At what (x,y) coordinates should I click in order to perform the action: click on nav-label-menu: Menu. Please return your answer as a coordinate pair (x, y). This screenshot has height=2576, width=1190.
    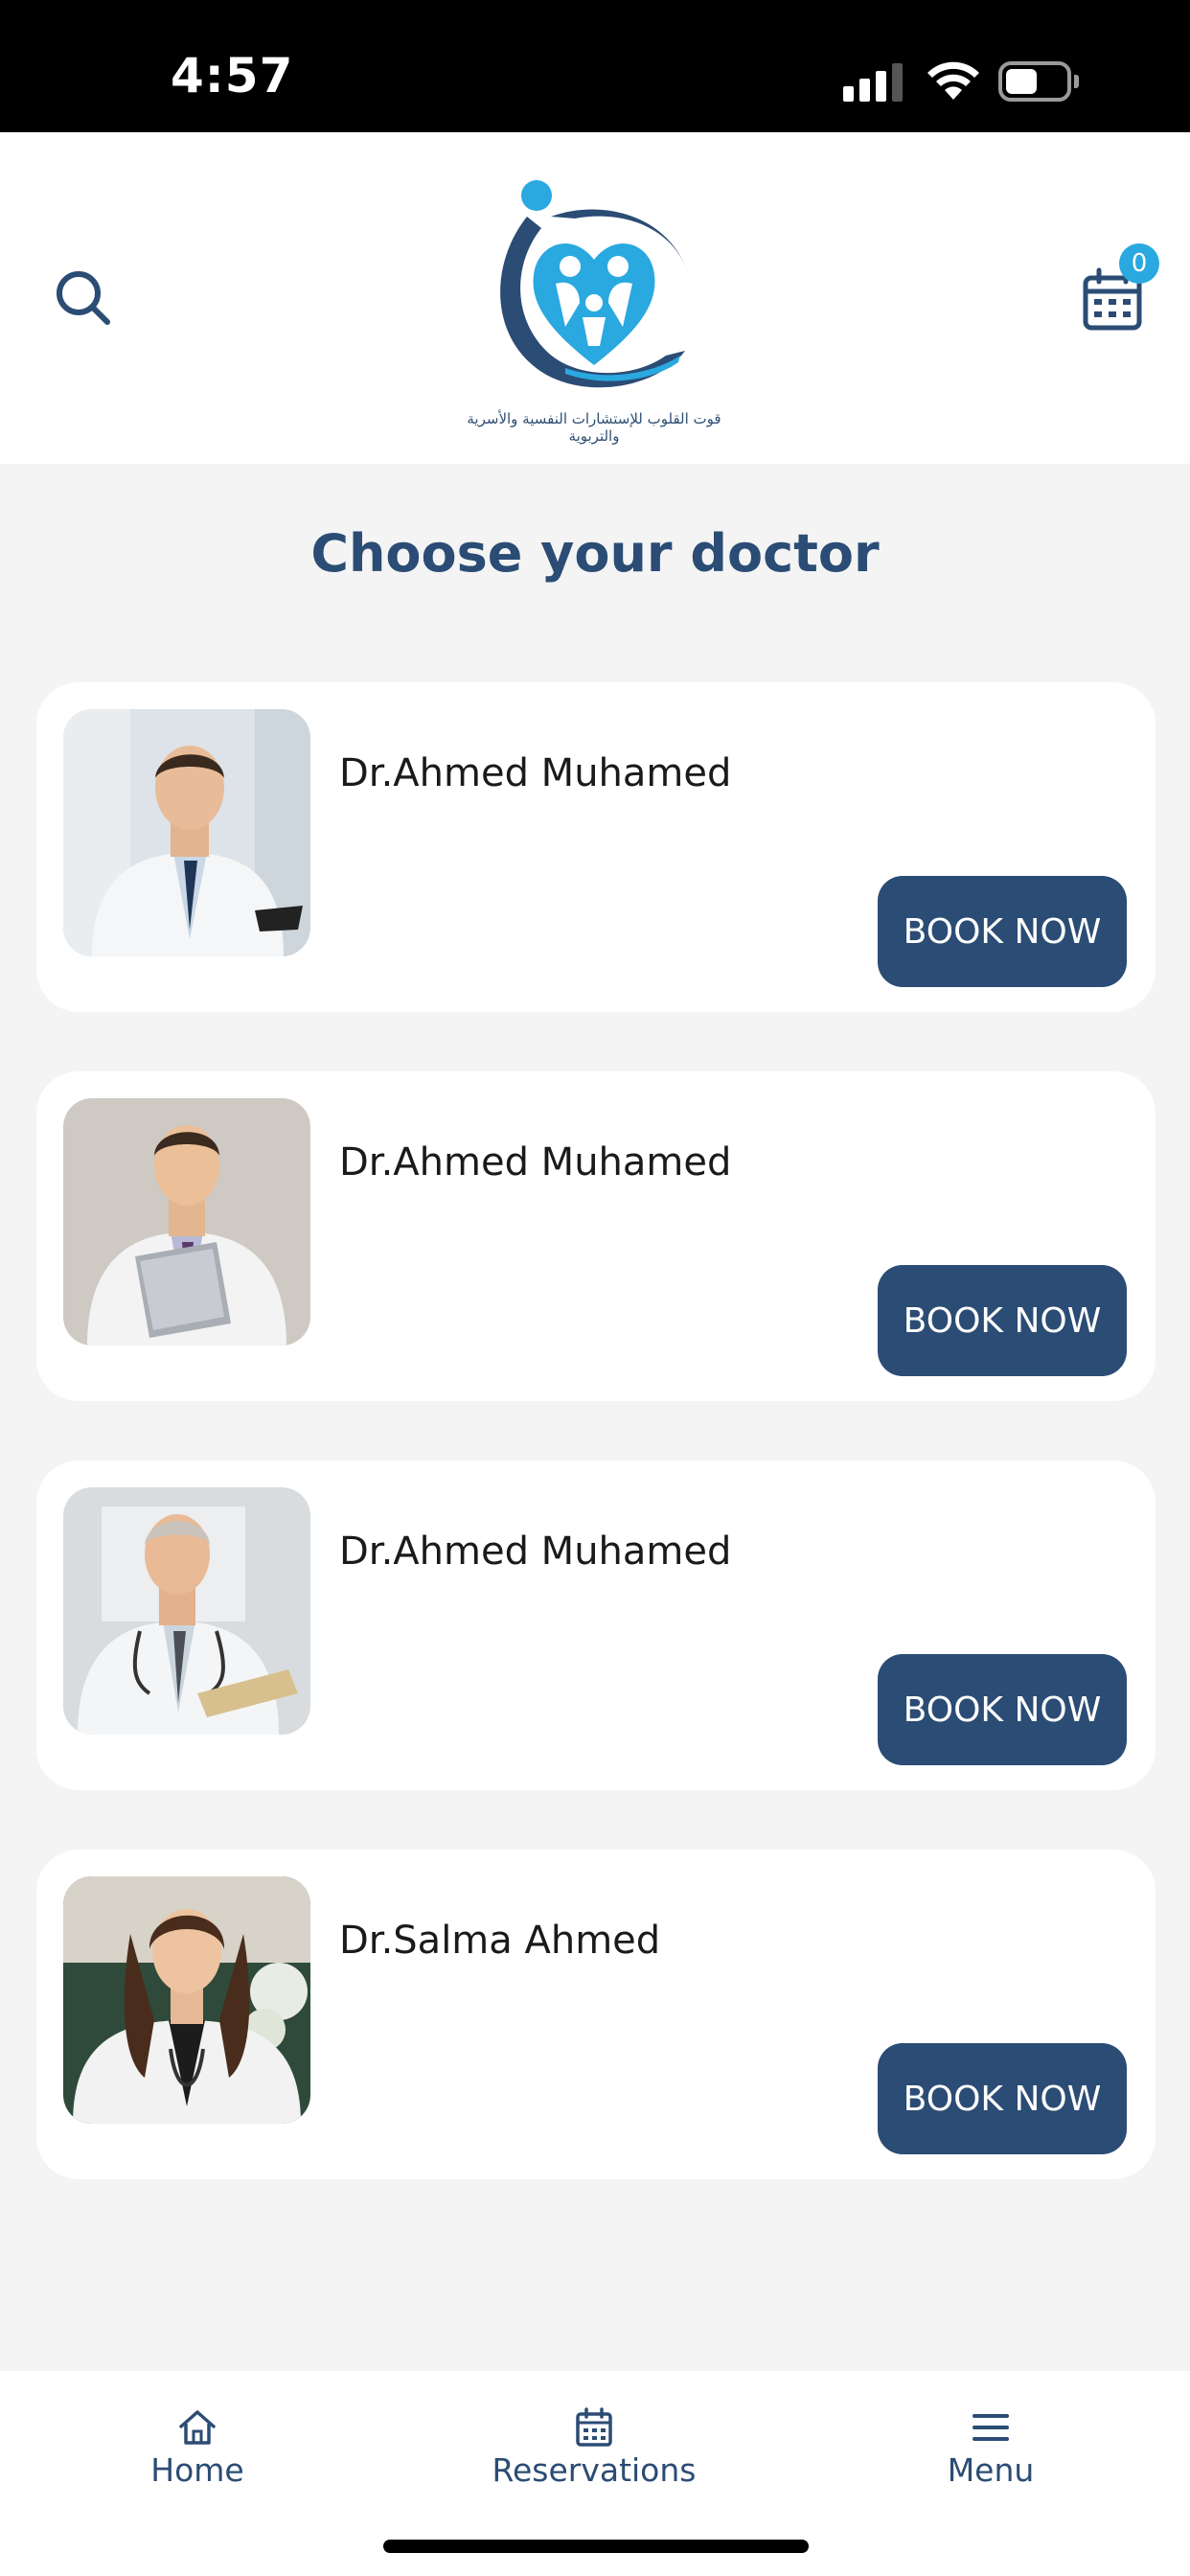
    Looking at the image, I should click on (991, 2470).